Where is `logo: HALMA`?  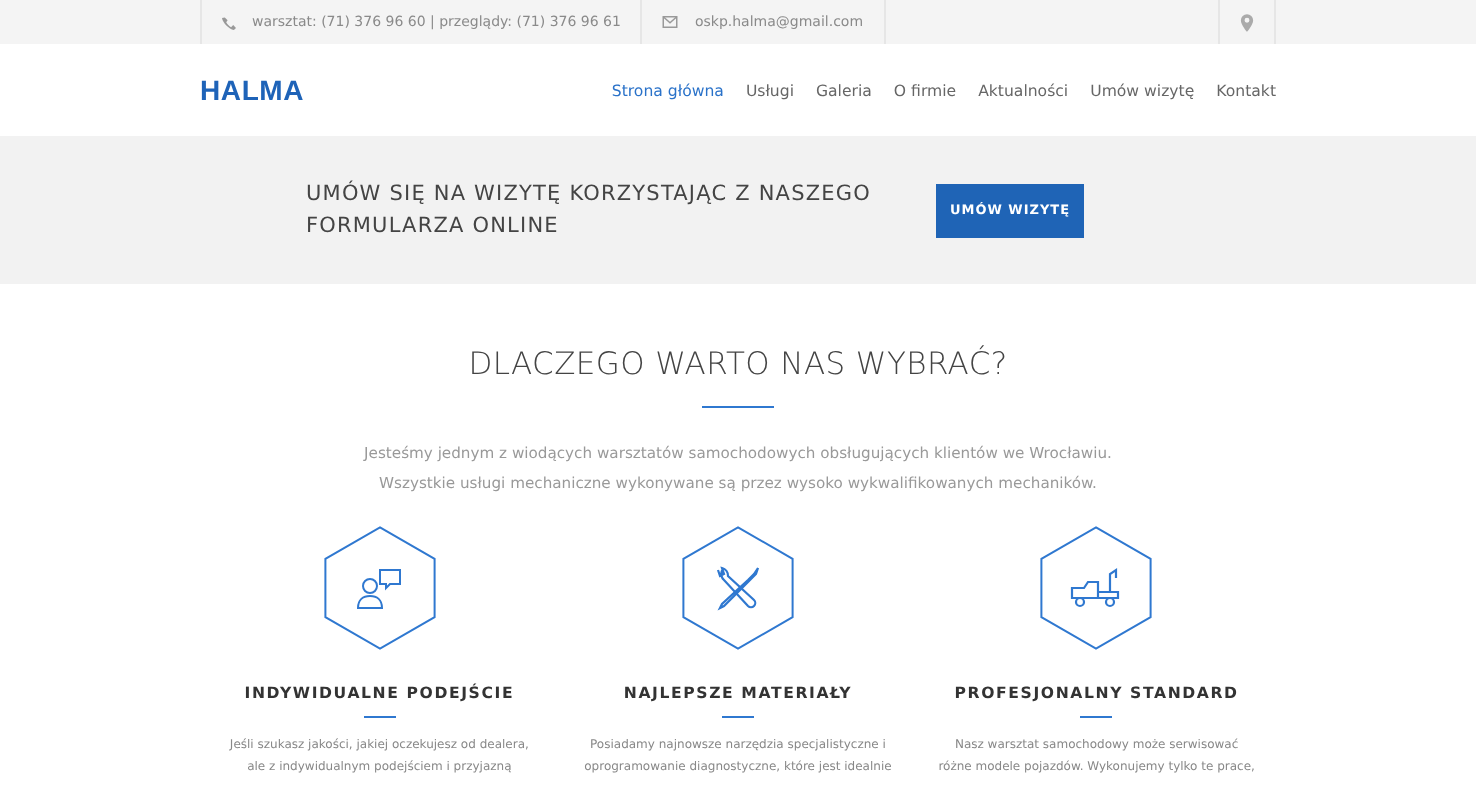
logo: HALMA is located at coordinates (252, 90).